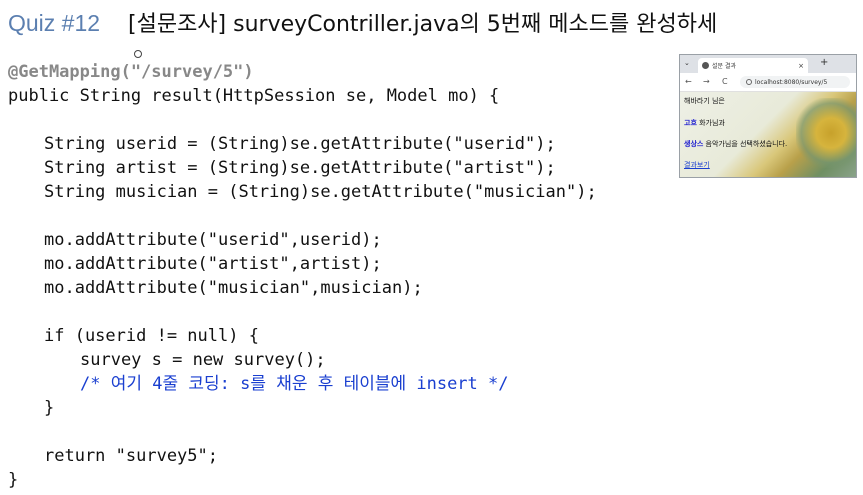  I want to click on chevron-down-icon: ⌄, so click(687, 63).